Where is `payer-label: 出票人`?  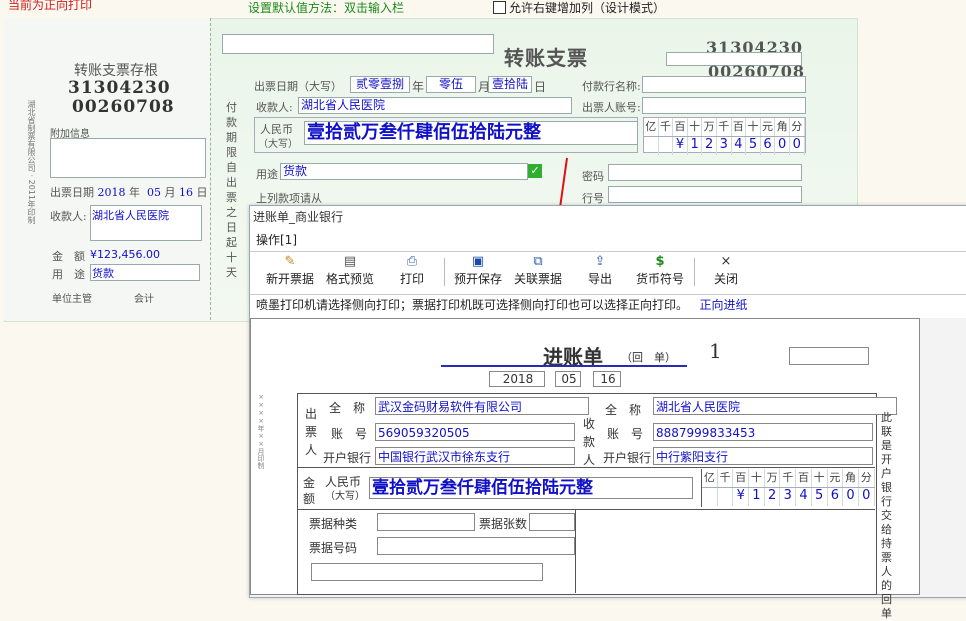
payer-label: 出票人 is located at coordinates (311, 432).